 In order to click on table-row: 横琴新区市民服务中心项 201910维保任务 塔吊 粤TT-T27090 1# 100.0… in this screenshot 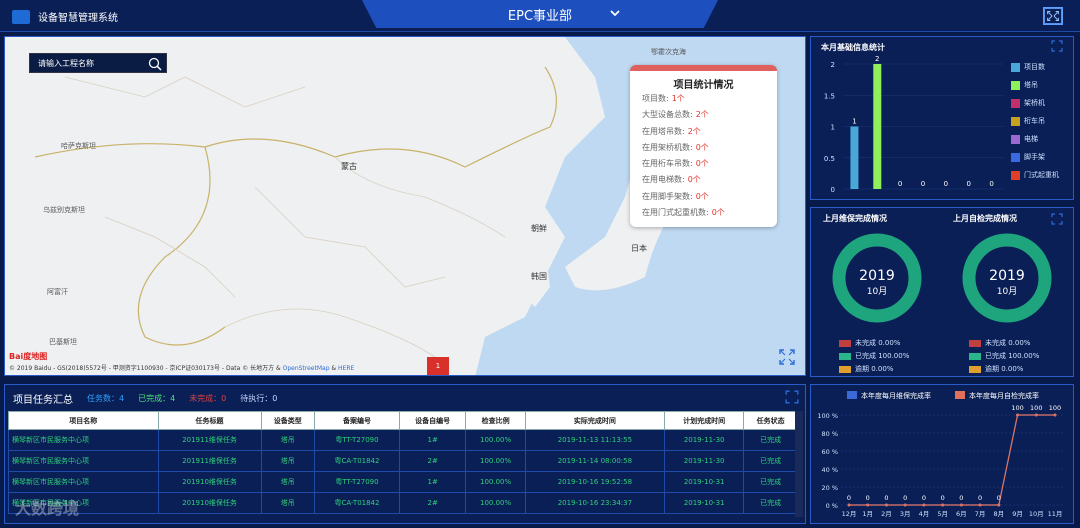, I will do `click(403, 482)`.